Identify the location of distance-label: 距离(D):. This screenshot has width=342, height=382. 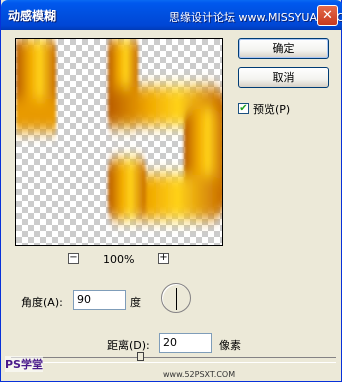
(128, 345).